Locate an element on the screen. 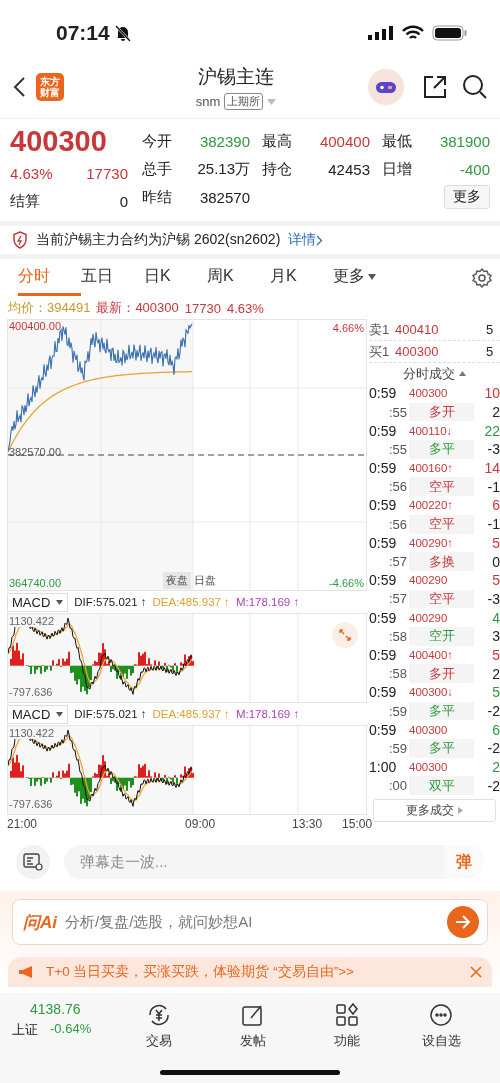  nav-item: 发帖 is located at coordinates (253, 1026).